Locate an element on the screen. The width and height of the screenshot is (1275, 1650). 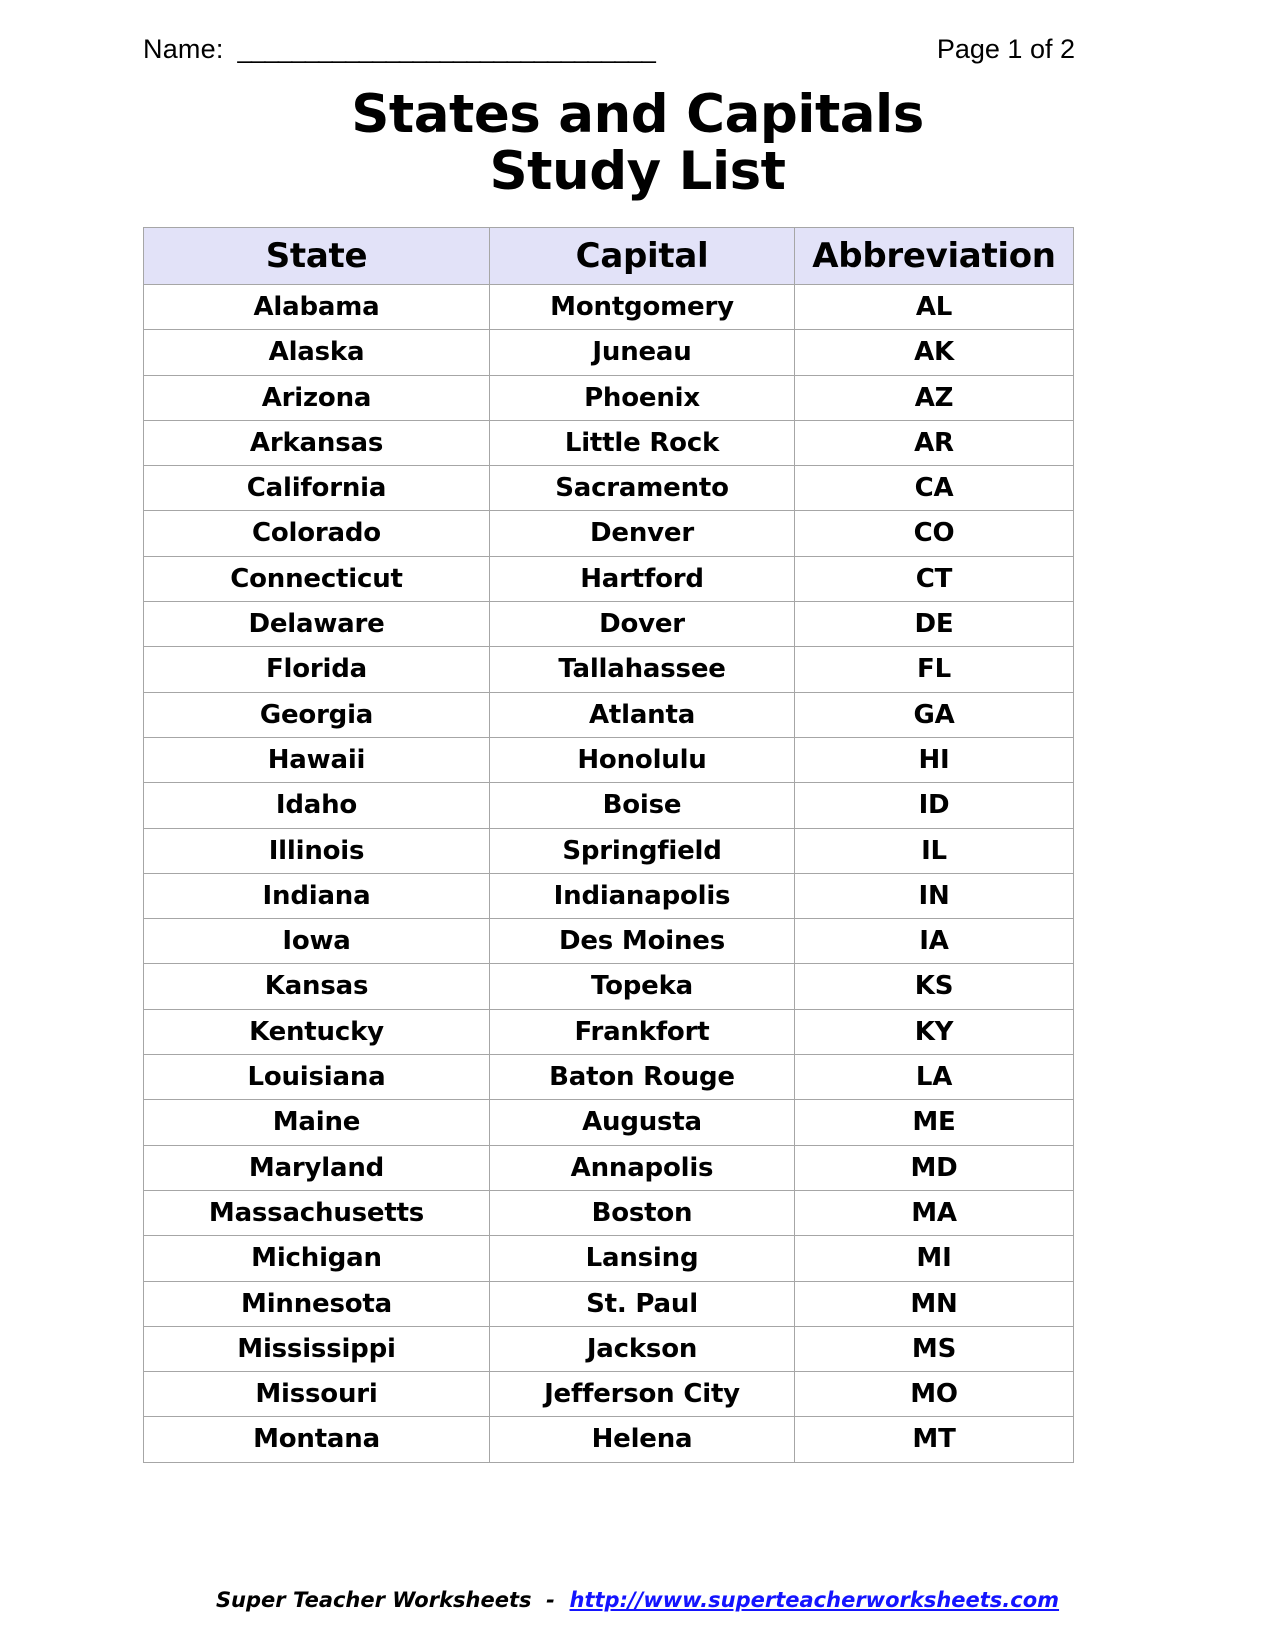
table-row: Louisiana Baton Rouge LA is located at coordinates (608, 1077).